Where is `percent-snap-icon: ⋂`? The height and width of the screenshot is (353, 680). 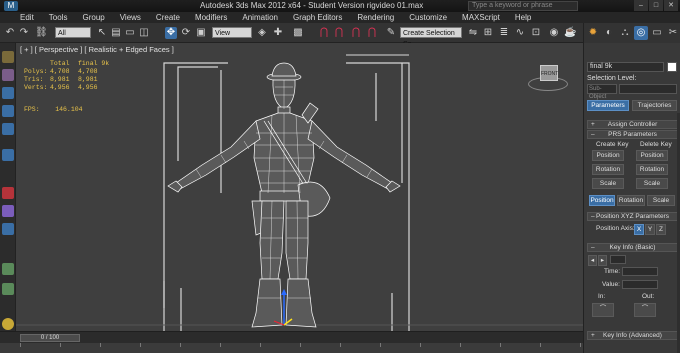 percent-snap-icon: ⋂ is located at coordinates (356, 33).